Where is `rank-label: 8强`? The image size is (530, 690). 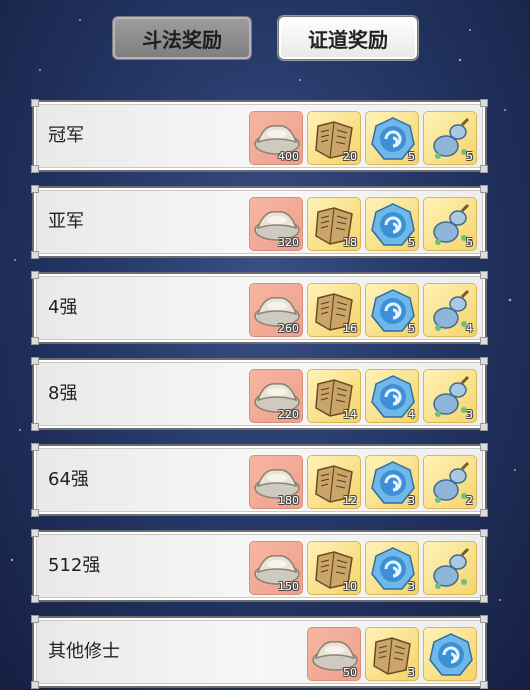
rank-label: 8强 is located at coordinates (63, 393).